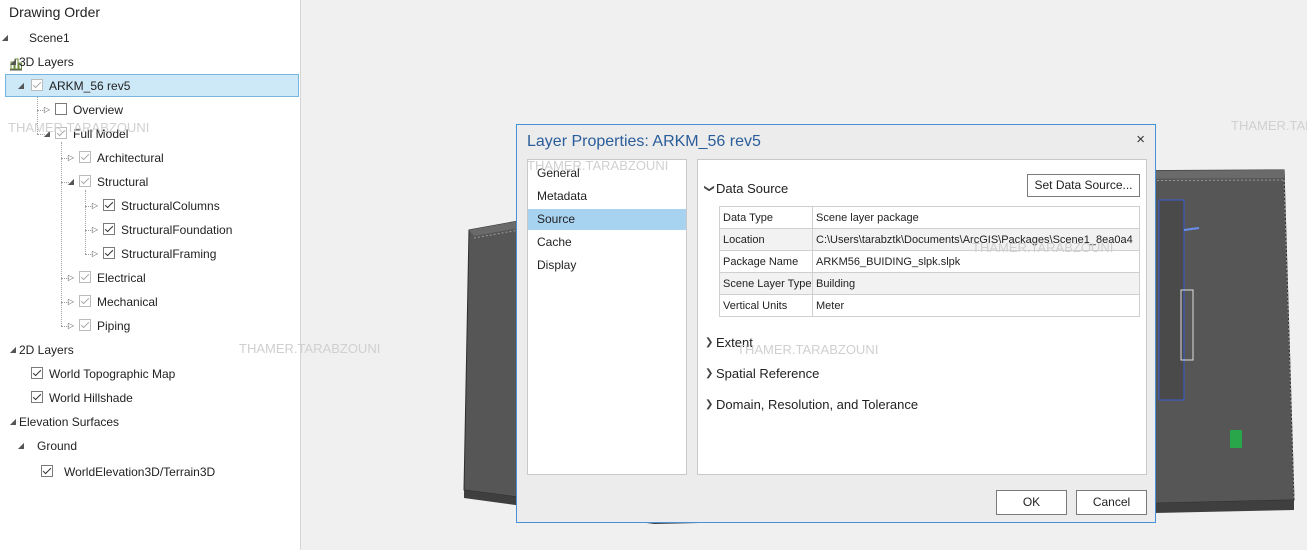 The width and height of the screenshot is (1307, 550). Describe the element at coordinates (121, 278) in the screenshot. I see `electrical-label: Electrical` at that location.